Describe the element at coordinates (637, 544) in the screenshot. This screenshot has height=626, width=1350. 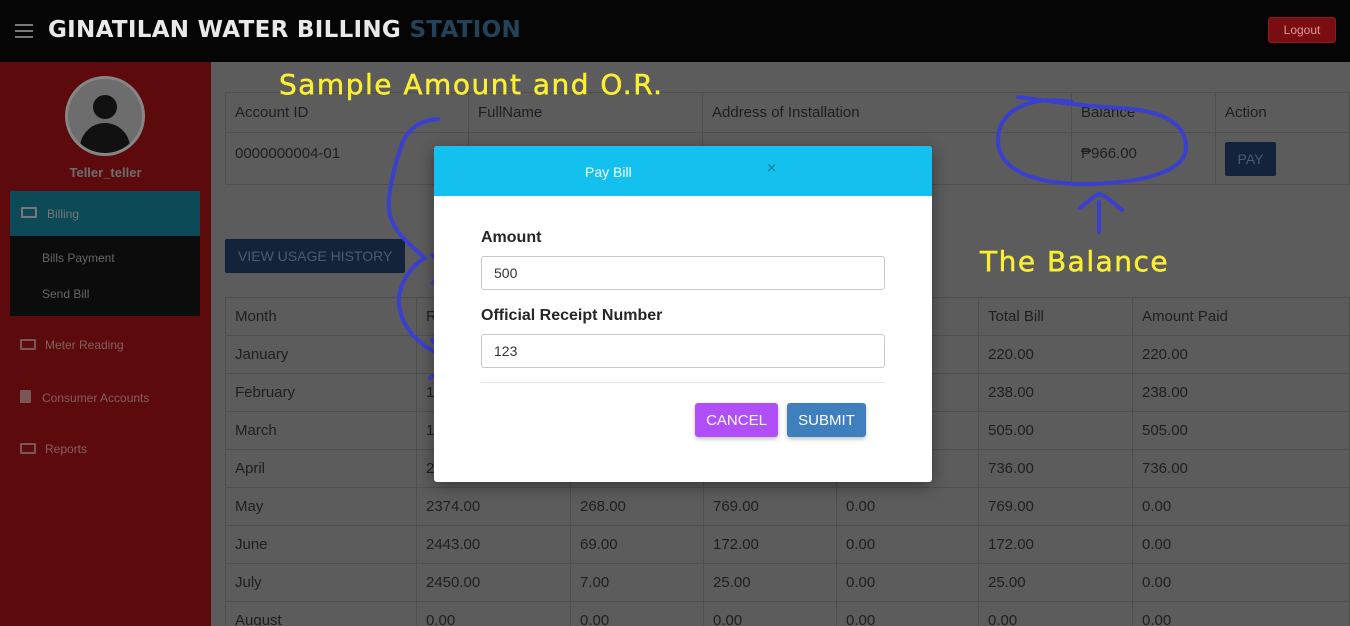
I see `table-cell: 69.00` at that location.